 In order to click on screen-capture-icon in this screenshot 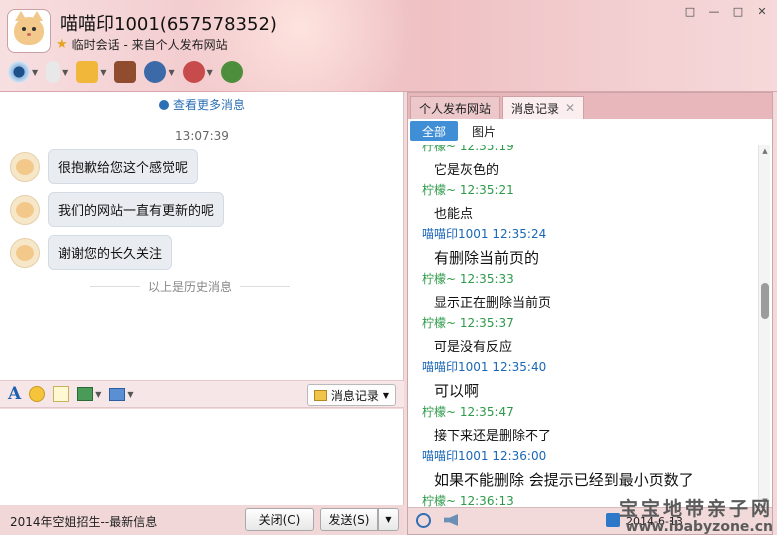, I will do `click(117, 394)`.